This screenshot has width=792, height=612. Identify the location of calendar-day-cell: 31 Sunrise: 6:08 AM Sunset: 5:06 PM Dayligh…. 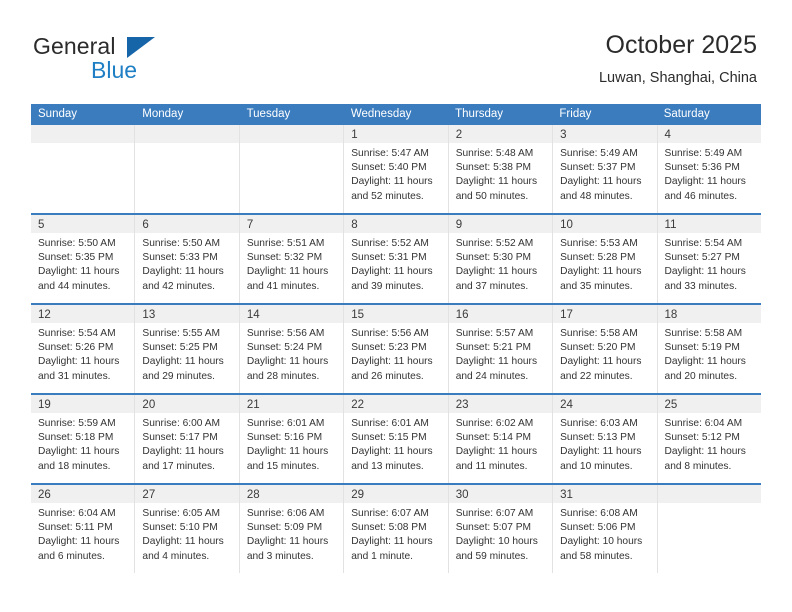
(605, 529).